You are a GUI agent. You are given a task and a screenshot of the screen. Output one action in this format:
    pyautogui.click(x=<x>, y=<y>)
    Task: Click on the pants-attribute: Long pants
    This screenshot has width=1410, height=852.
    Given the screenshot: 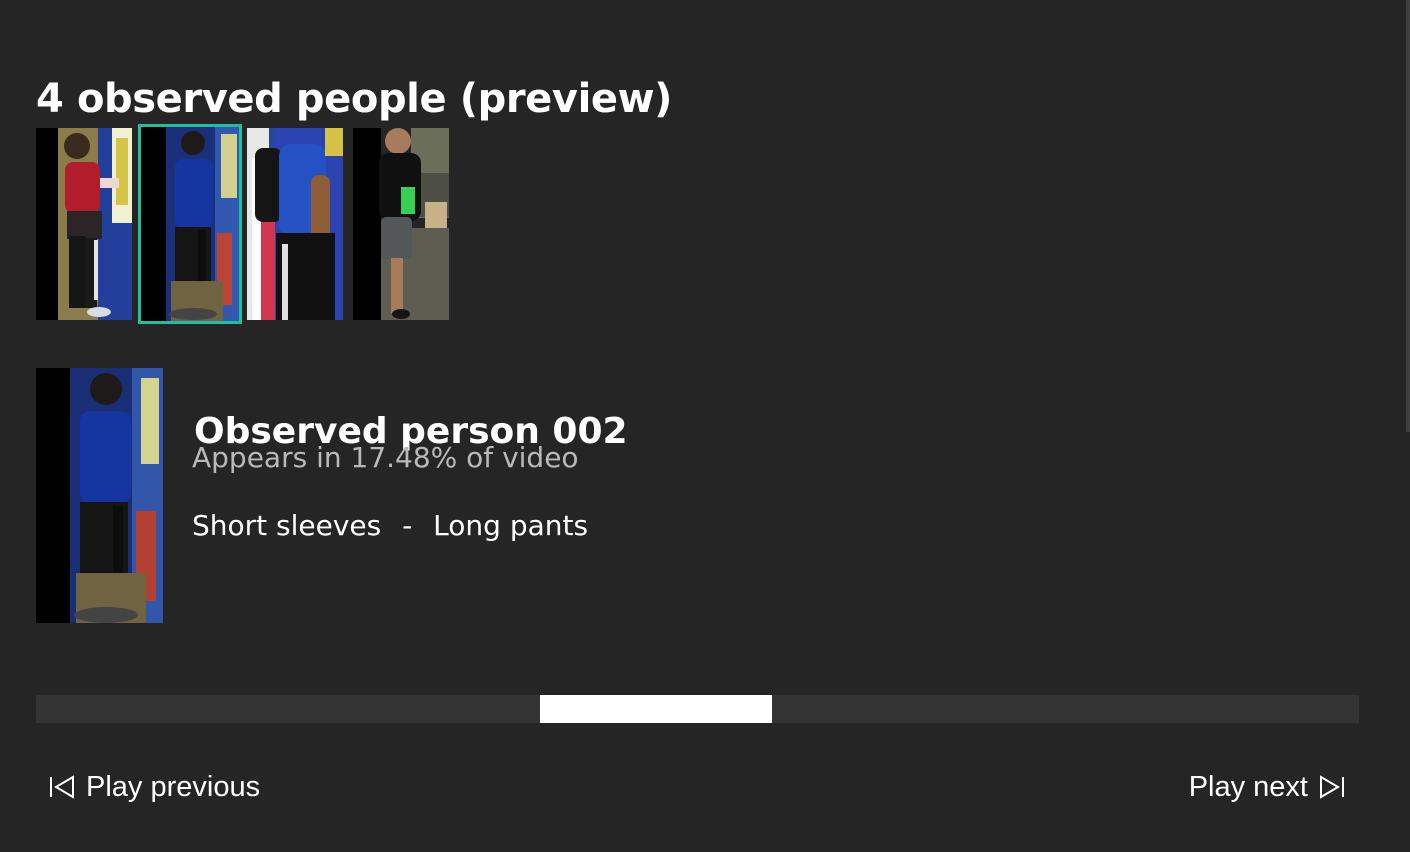 What is the action you would take?
    pyautogui.click(x=511, y=525)
    